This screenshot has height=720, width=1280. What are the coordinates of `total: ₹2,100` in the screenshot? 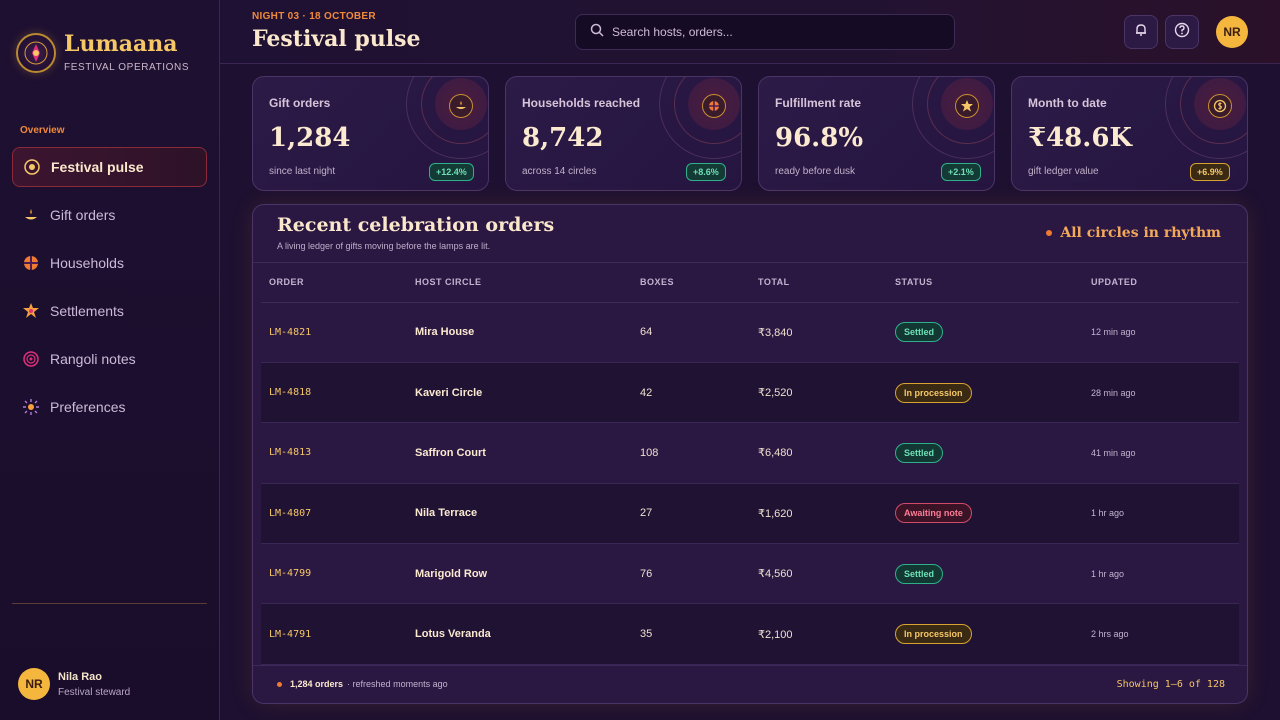 It's located at (818, 634).